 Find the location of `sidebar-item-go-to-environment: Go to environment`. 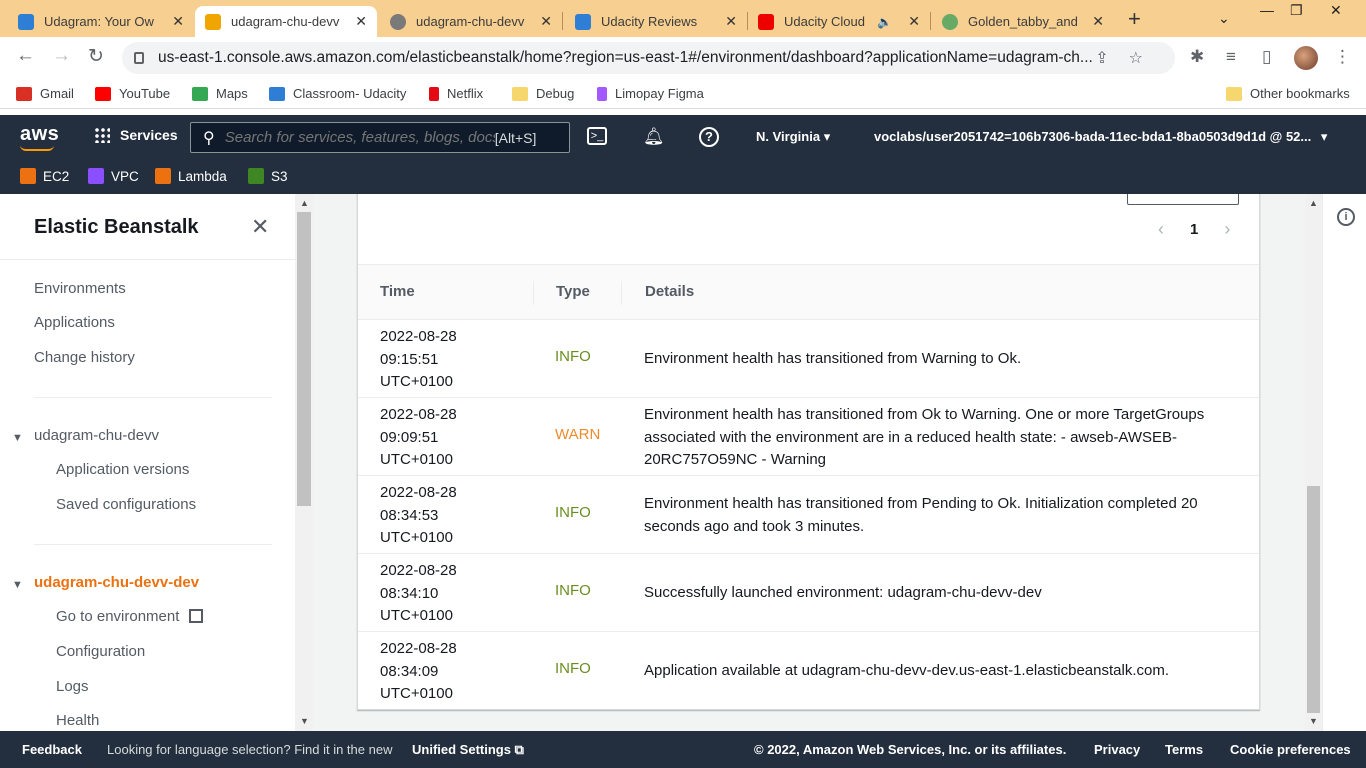

sidebar-item-go-to-environment: Go to environment is located at coordinates (130, 616).